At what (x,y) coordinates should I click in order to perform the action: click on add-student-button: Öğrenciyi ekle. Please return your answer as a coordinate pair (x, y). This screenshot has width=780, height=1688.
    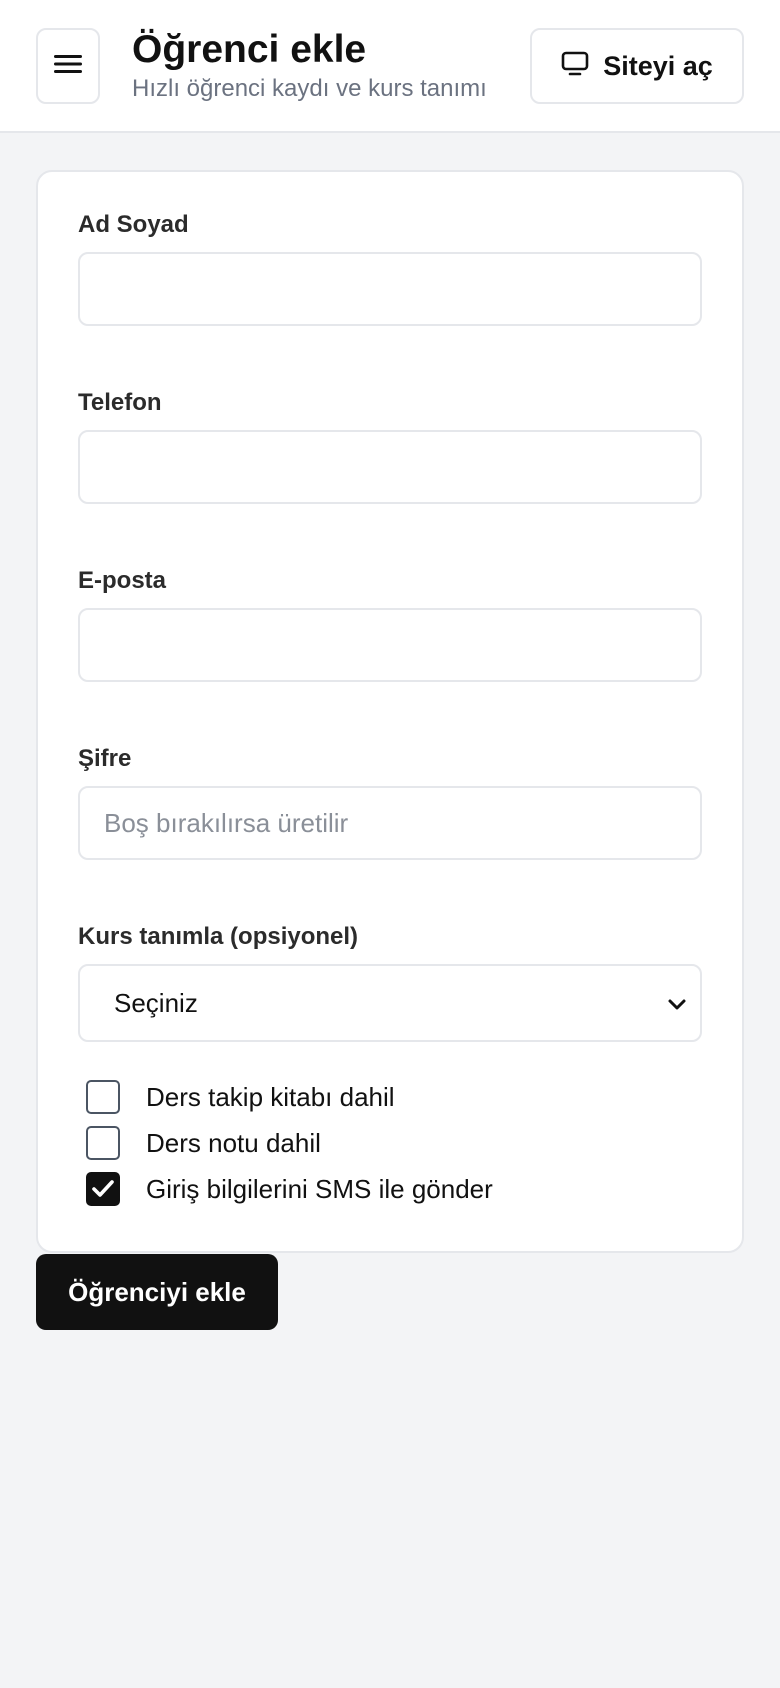
    Looking at the image, I should click on (157, 1292).